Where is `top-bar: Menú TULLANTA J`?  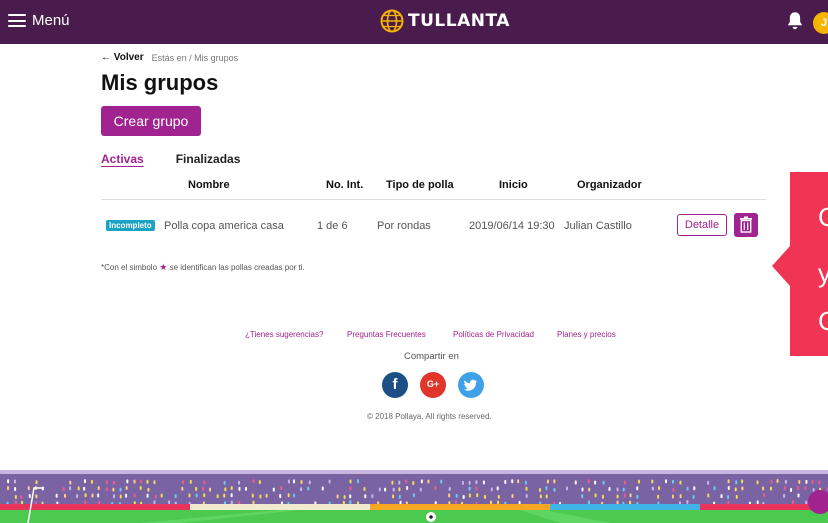 top-bar: Menú TULLANTA J is located at coordinates (414, 22).